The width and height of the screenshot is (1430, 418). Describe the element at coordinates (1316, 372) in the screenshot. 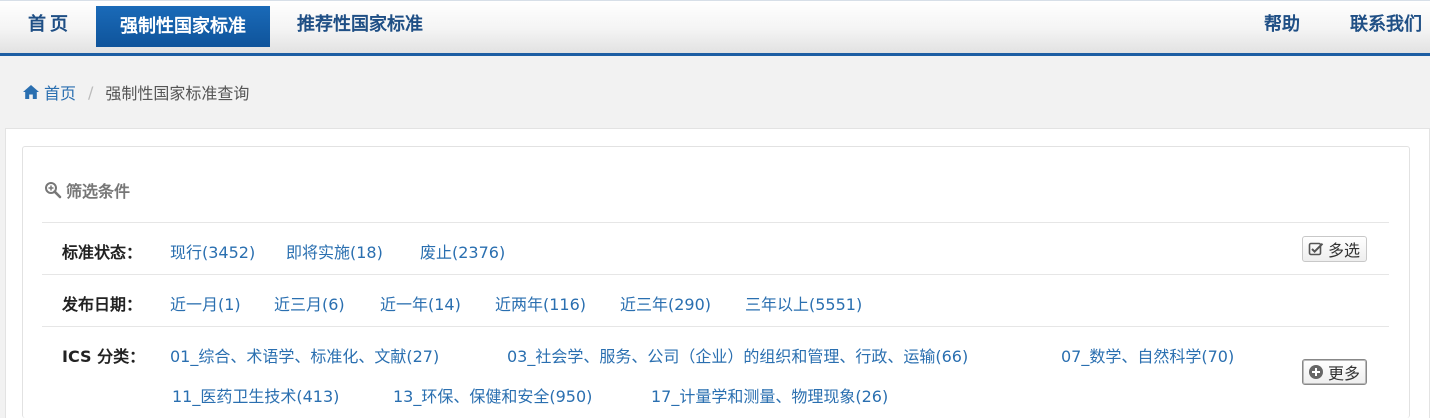

I see `plus-circle-icon` at that location.